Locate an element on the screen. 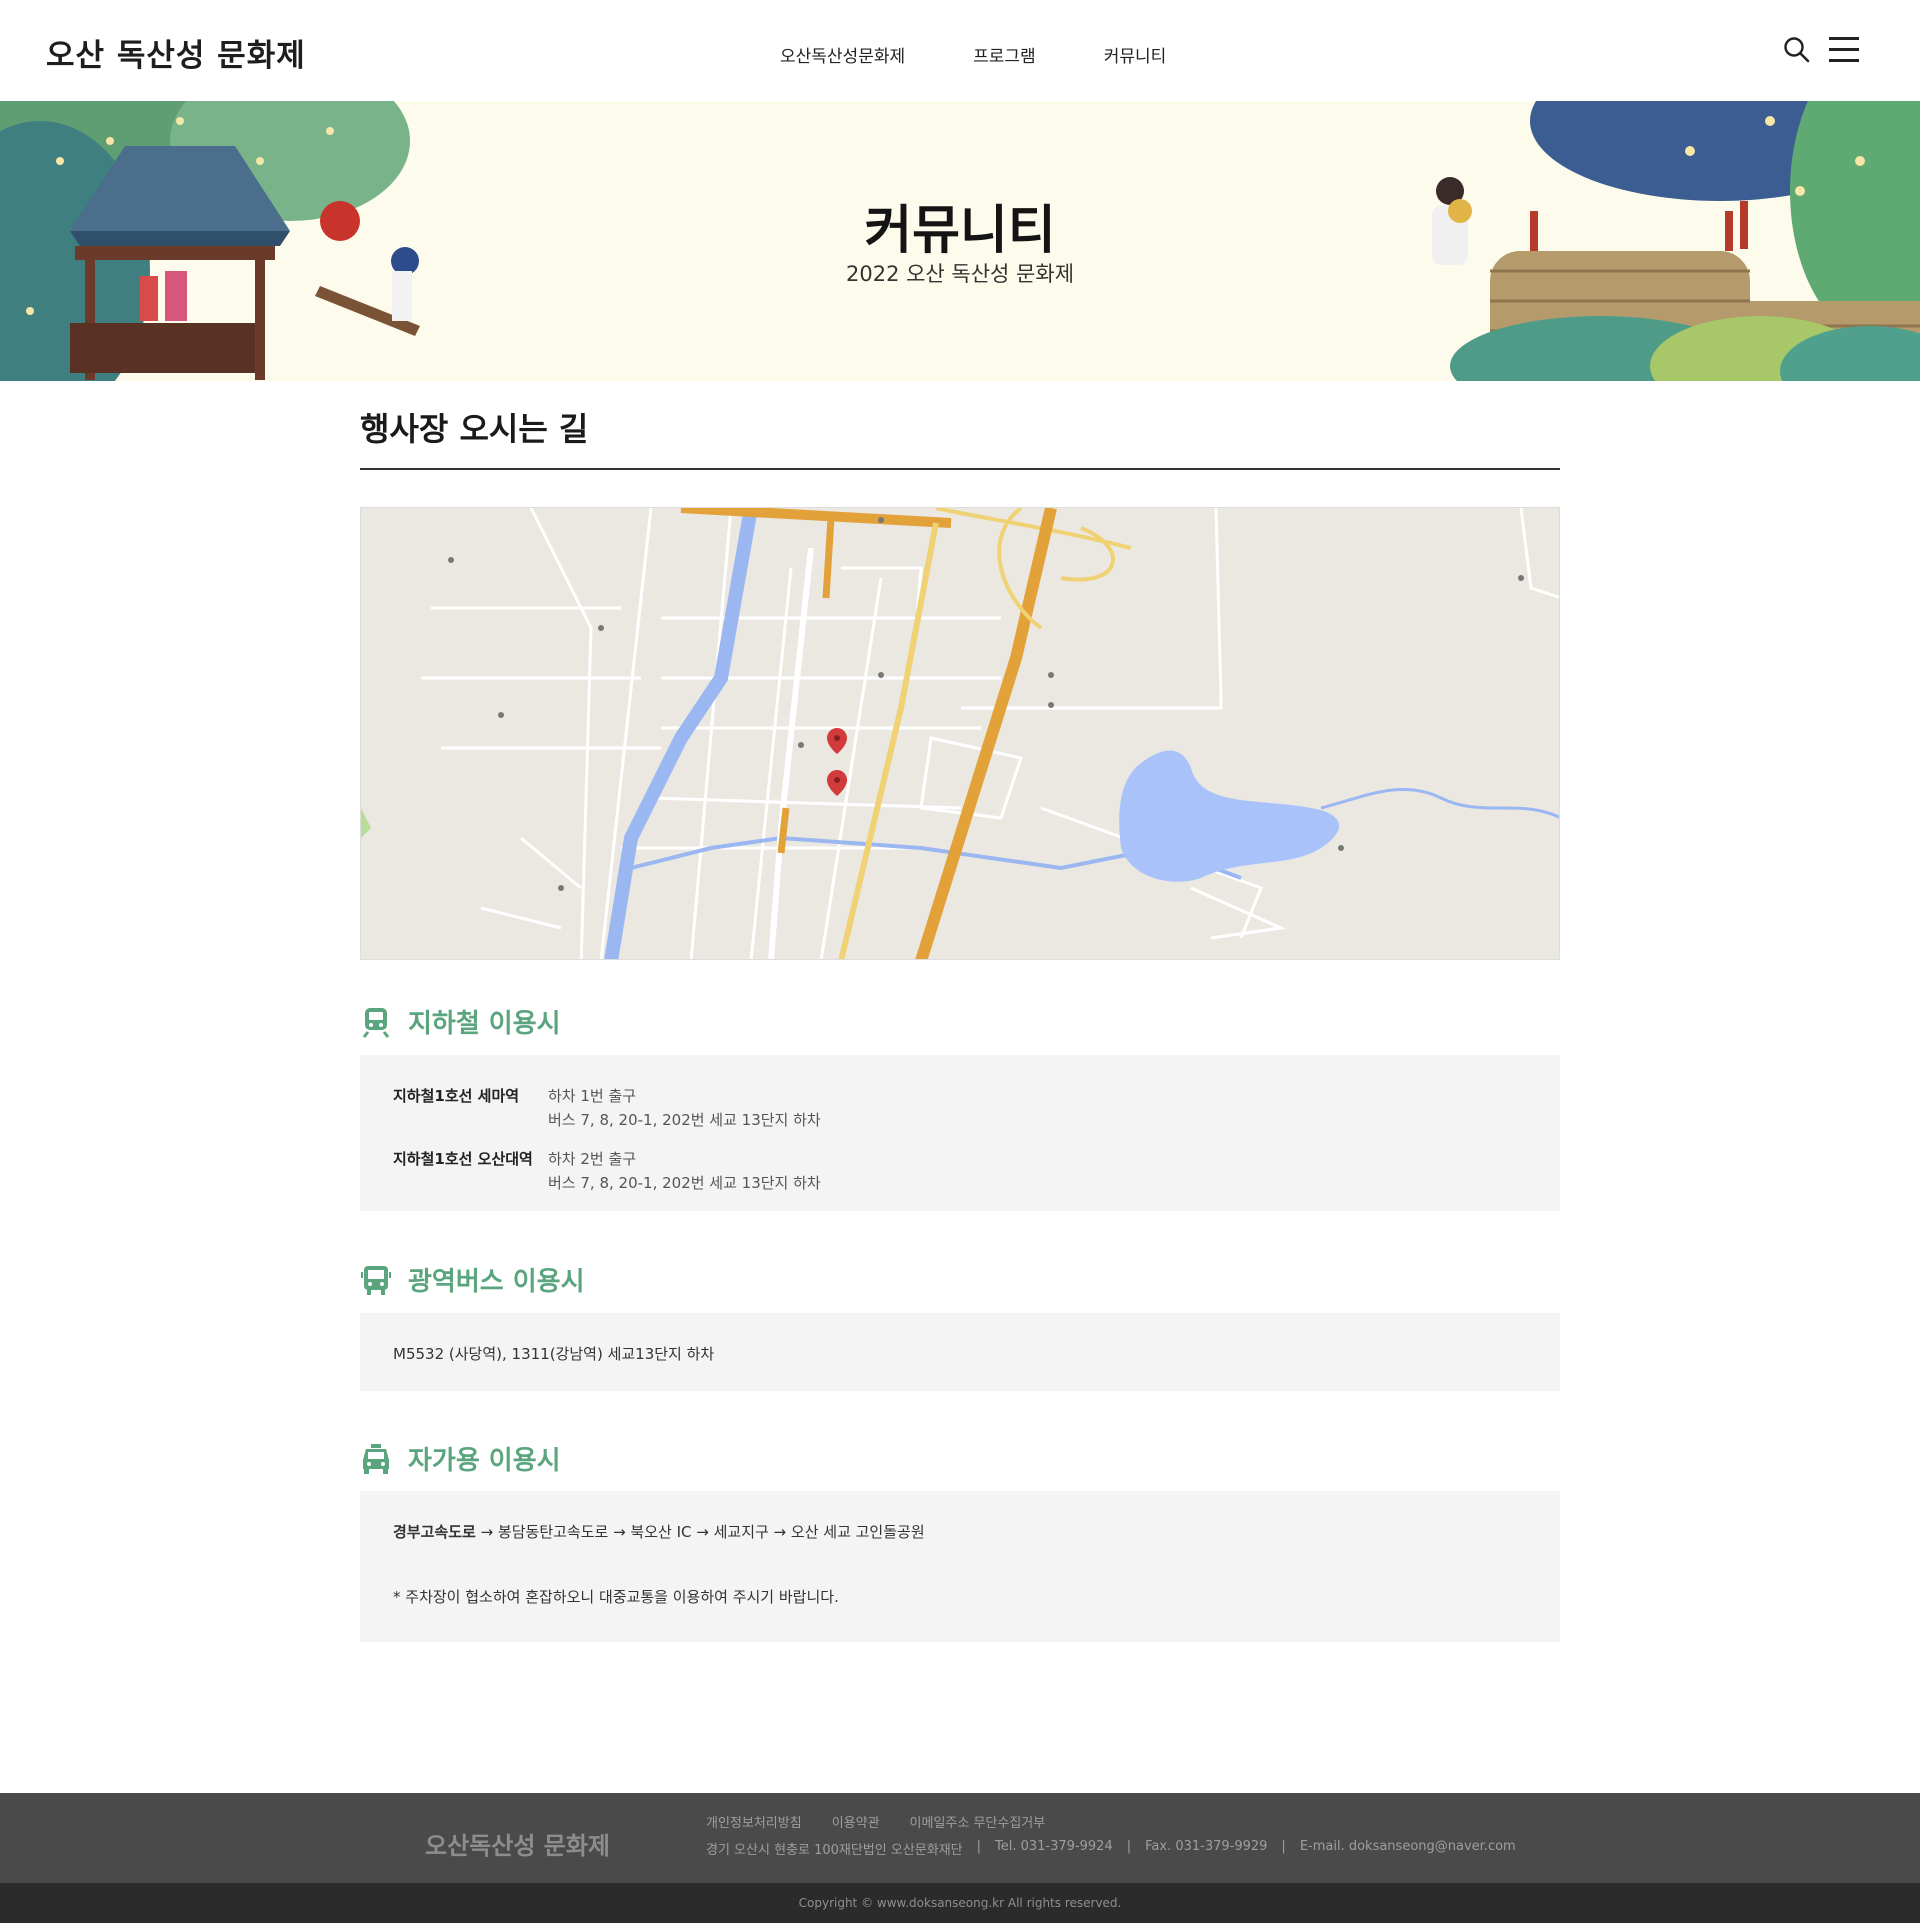 The image size is (1920, 1923). bus-icon is located at coordinates (376, 1280).